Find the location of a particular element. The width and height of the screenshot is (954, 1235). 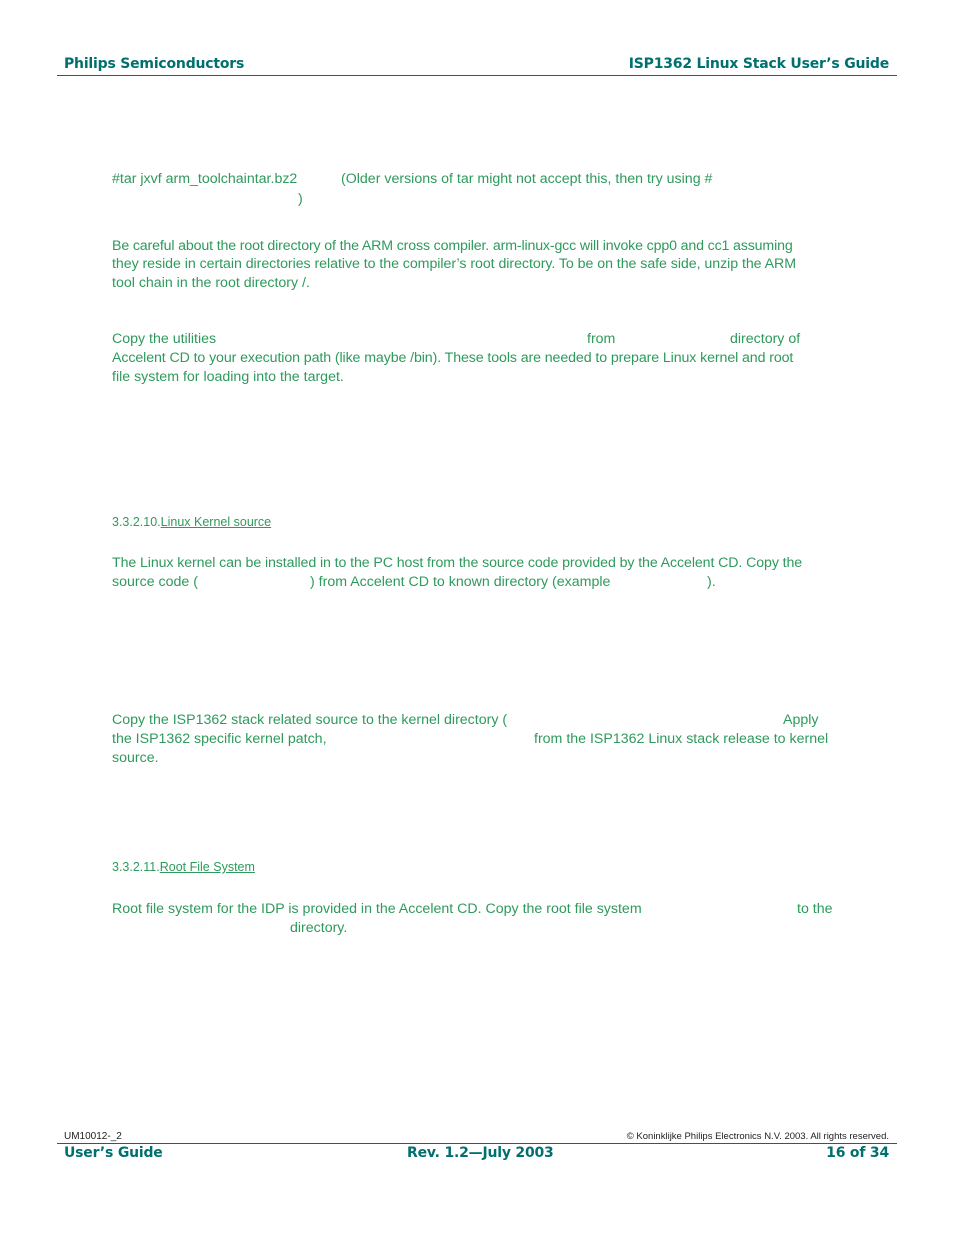

isp-line-1b: Apply is located at coordinates (801, 720).